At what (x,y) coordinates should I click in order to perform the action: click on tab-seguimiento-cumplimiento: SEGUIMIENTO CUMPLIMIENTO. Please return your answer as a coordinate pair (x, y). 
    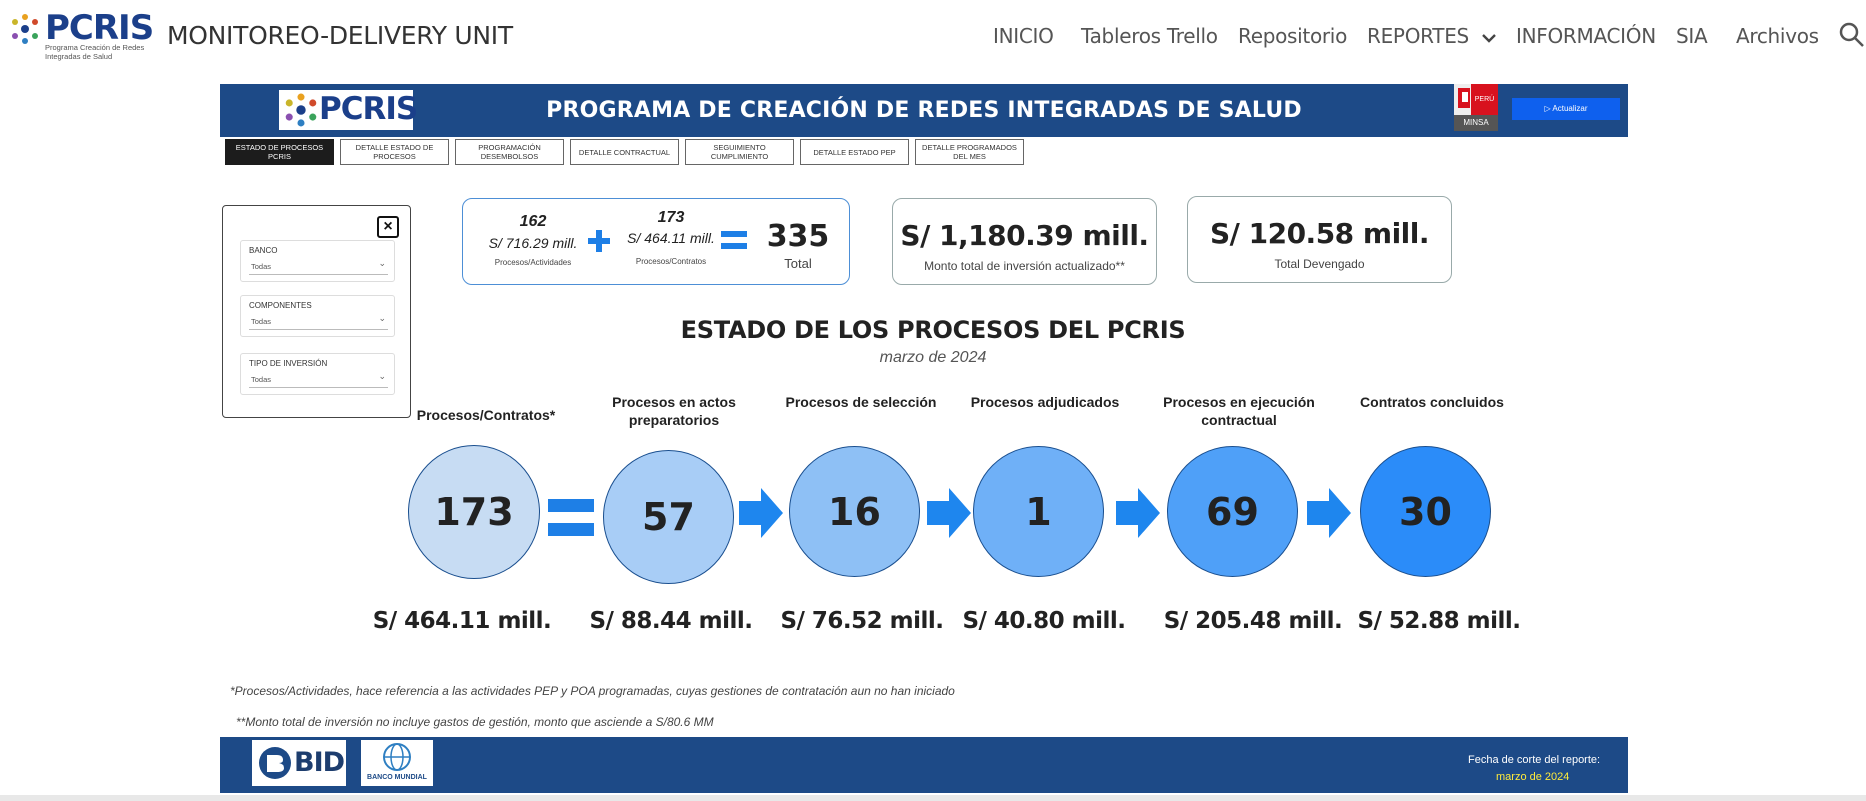
    Looking at the image, I should click on (739, 152).